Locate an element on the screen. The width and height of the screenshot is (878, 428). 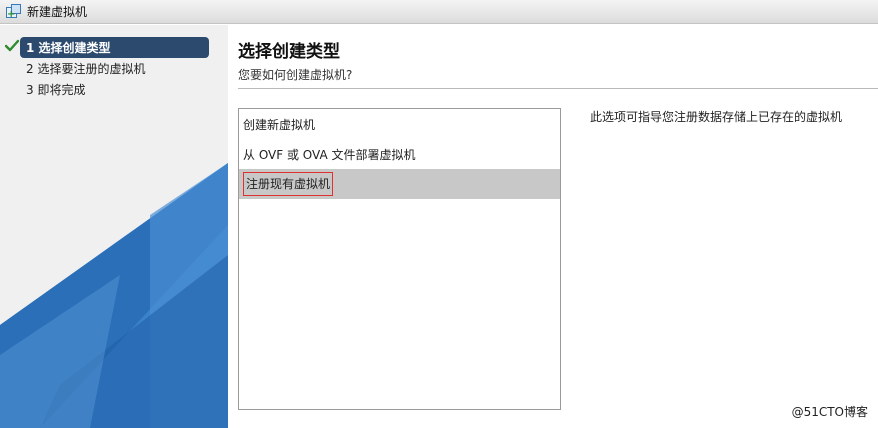
header-divider is located at coordinates (558, 88).